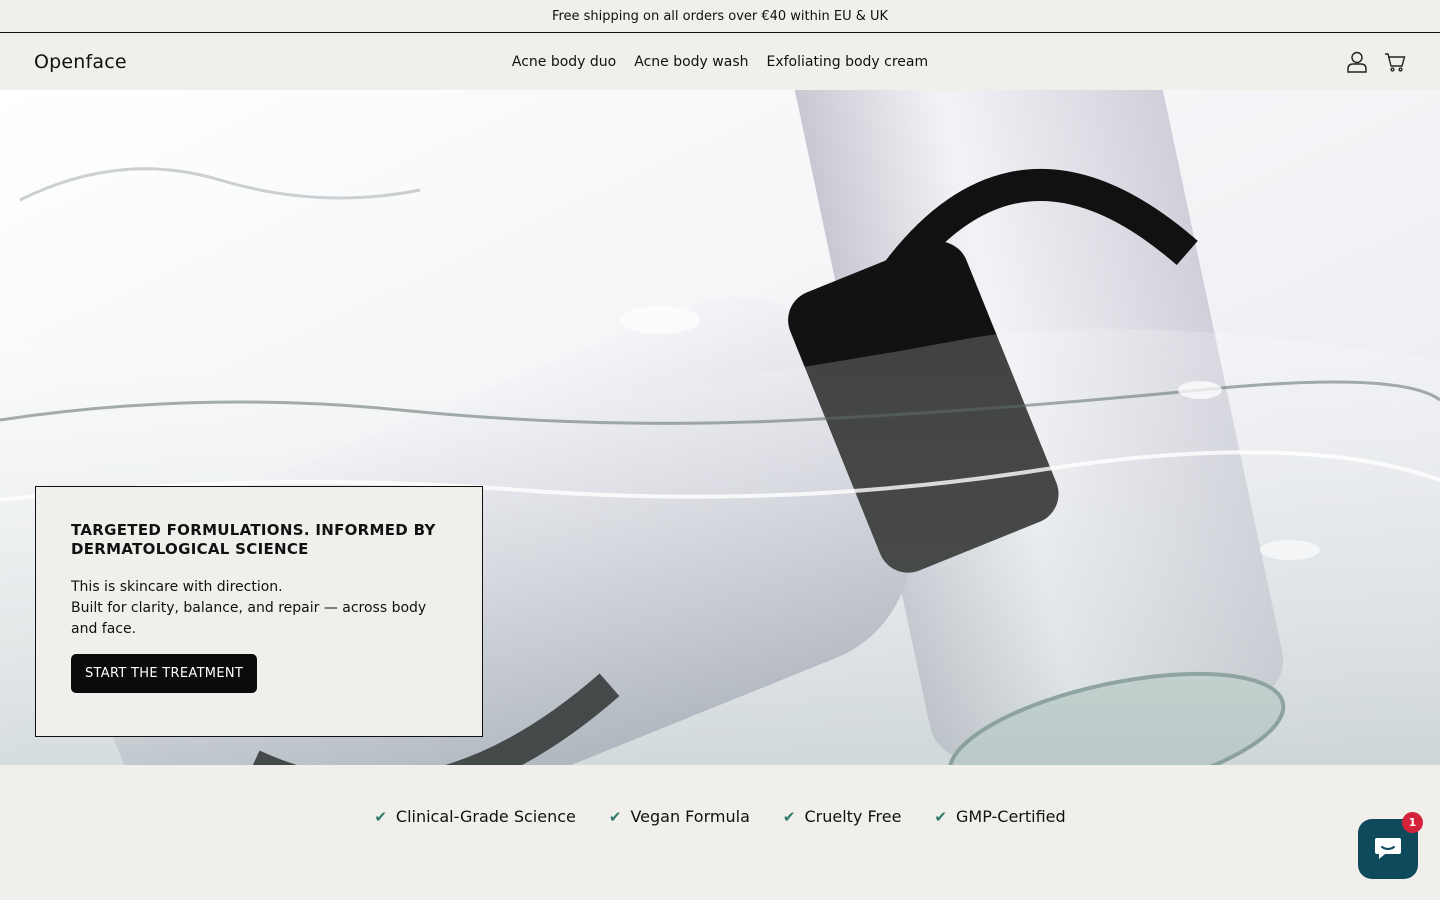 The width and height of the screenshot is (1440, 900). What do you see at coordinates (564, 62) in the screenshot?
I see `nav-link-acne-body-duo: Acne body duo` at bounding box center [564, 62].